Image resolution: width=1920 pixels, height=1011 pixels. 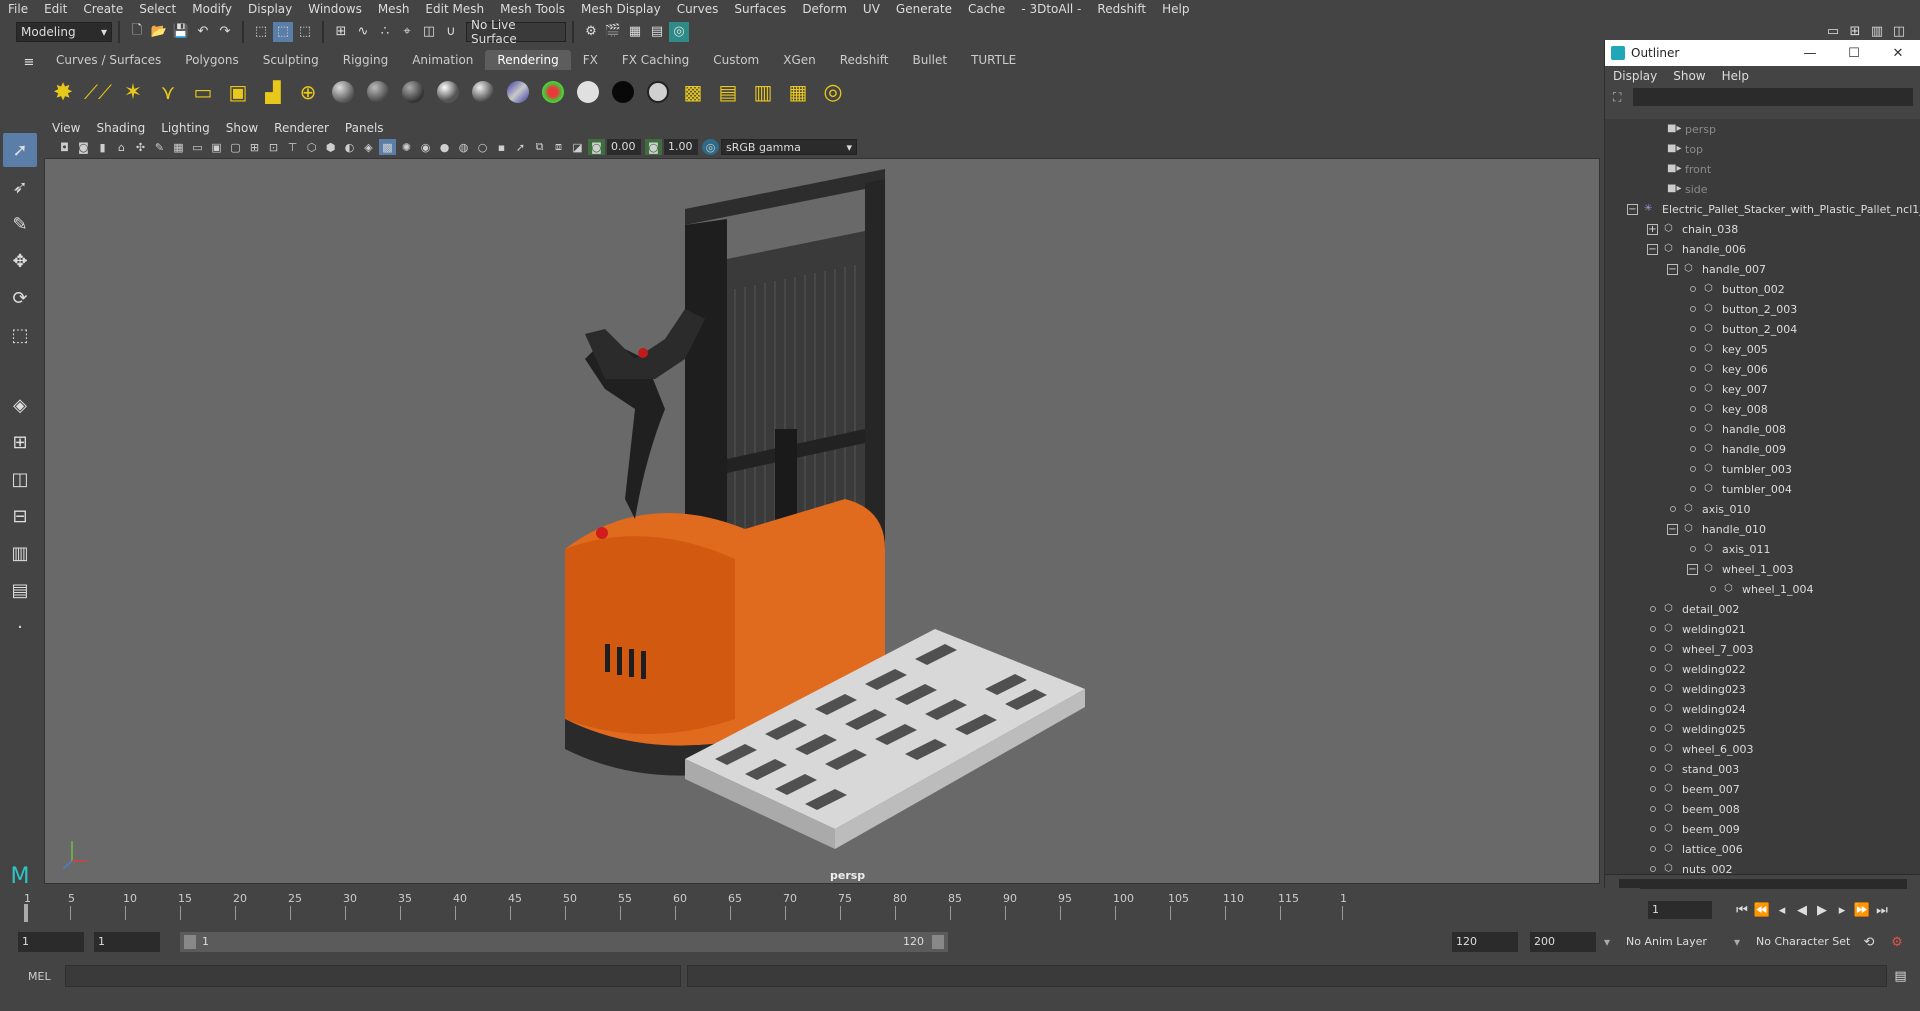 What do you see at coordinates (1802, 942) in the screenshot?
I see `character-set-dropdown: No Character Set` at bounding box center [1802, 942].